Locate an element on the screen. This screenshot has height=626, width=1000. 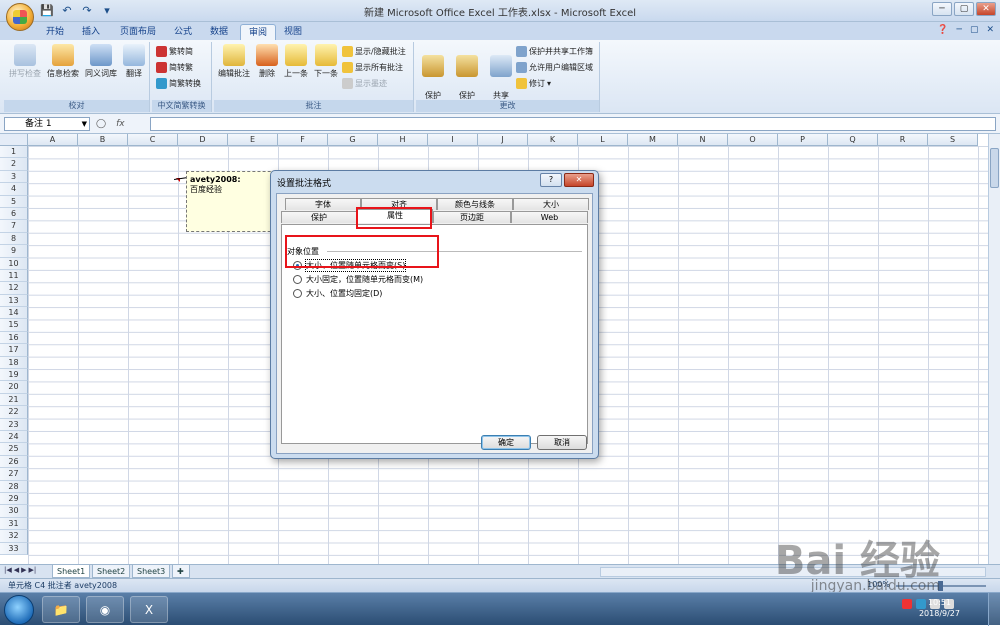
last-sheet-icon: ▶| is located at coordinates (33, 570).